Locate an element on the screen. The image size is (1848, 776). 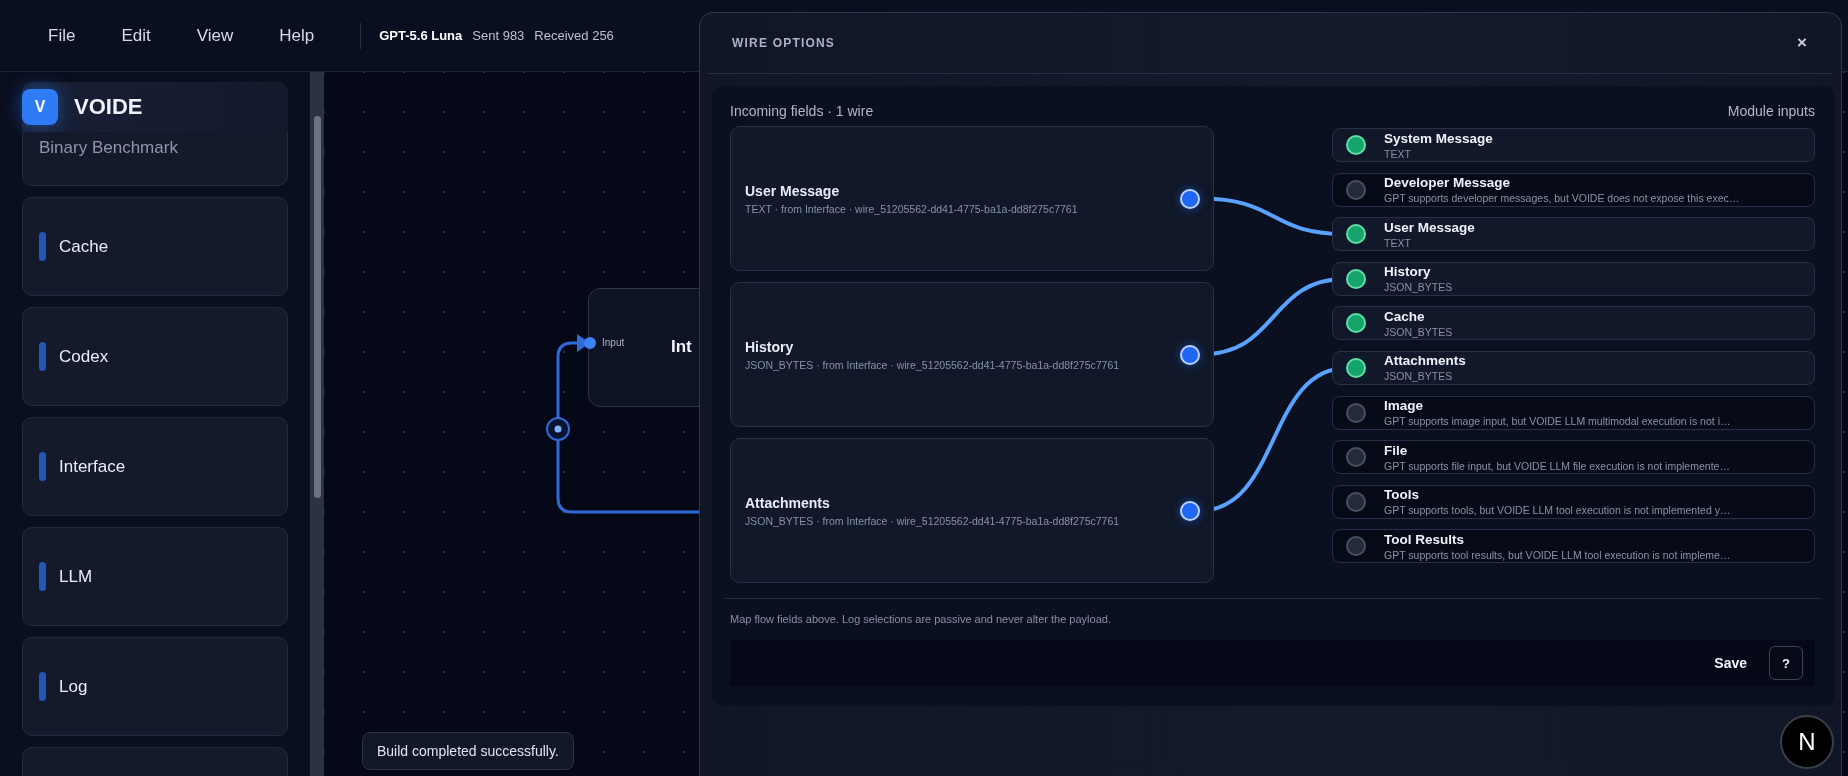
input-name: System Message is located at coordinates (1438, 138).